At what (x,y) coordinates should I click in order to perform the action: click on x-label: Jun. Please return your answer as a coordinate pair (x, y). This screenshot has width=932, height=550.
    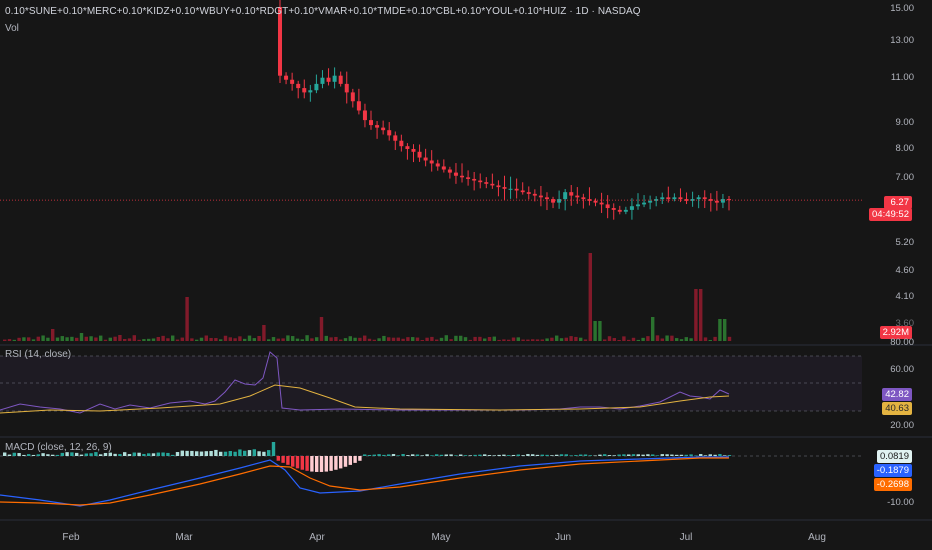
    Looking at the image, I should click on (563, 537).